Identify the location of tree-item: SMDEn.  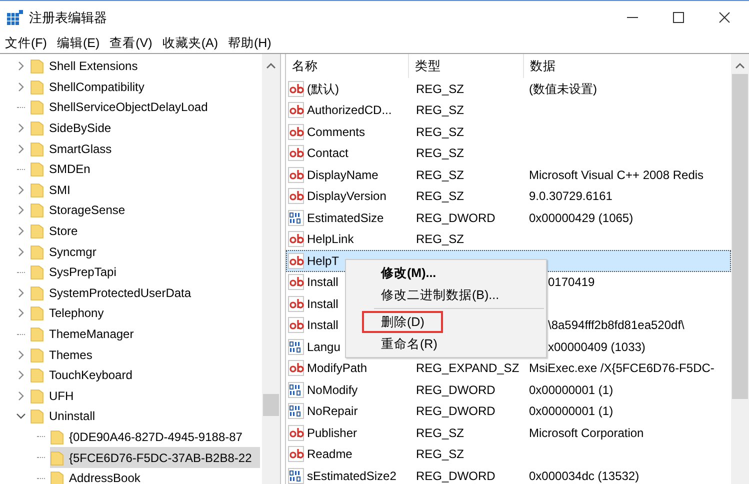
(64, 169).